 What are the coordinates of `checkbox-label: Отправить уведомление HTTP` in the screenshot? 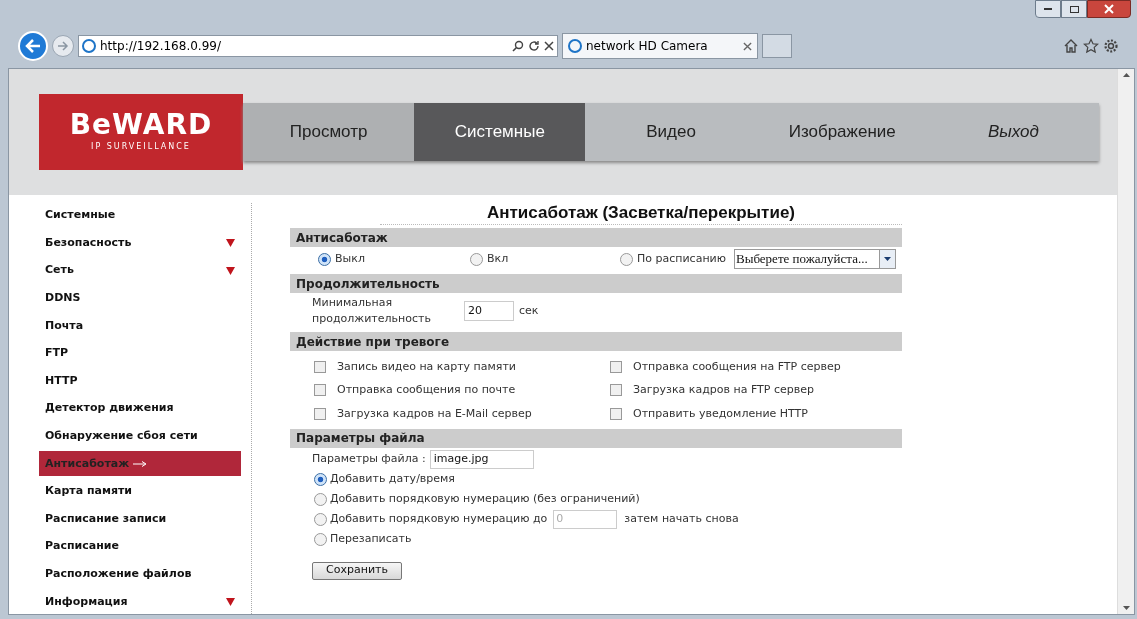 It's located at (720, 413).